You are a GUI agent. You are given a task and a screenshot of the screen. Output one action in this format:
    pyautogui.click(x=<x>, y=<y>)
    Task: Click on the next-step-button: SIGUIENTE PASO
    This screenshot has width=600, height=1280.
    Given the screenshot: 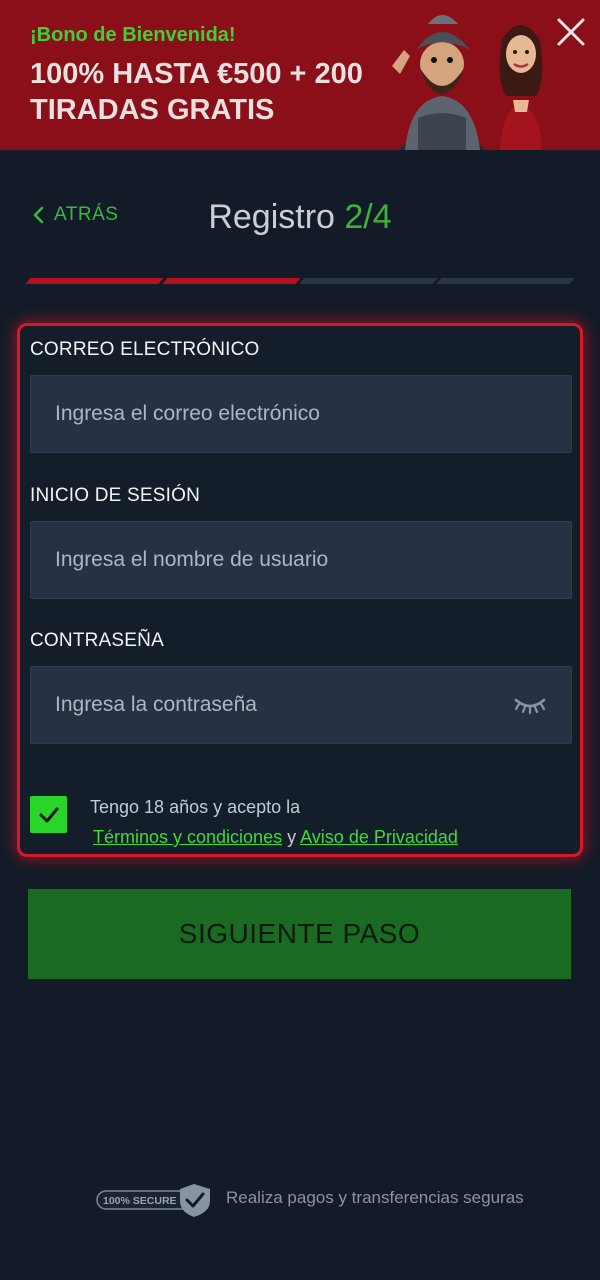 What is the action you would take?
    pyautogui.click(x=299, y=934)
    